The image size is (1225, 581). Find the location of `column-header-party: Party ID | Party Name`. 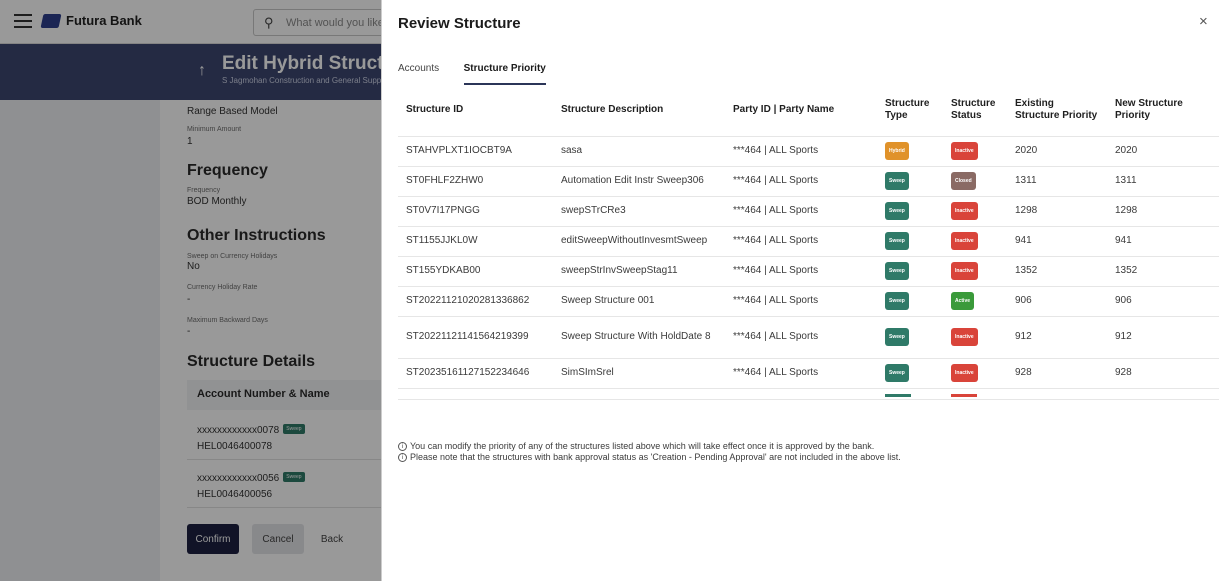

column-header-party: Party ID | Party Name is located at coordinates (801, 110).